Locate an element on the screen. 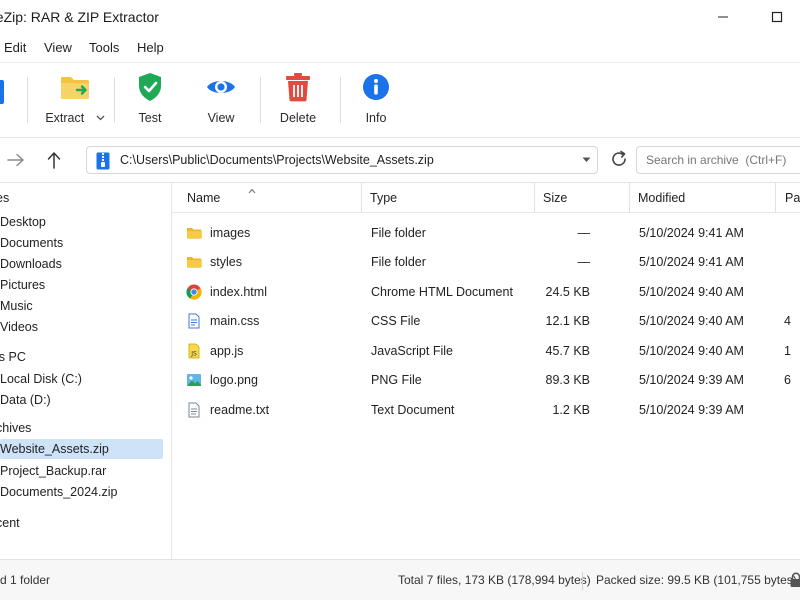 This screenshot has height=600, width=800. menu-view: View is located at coordinates (58, 48).